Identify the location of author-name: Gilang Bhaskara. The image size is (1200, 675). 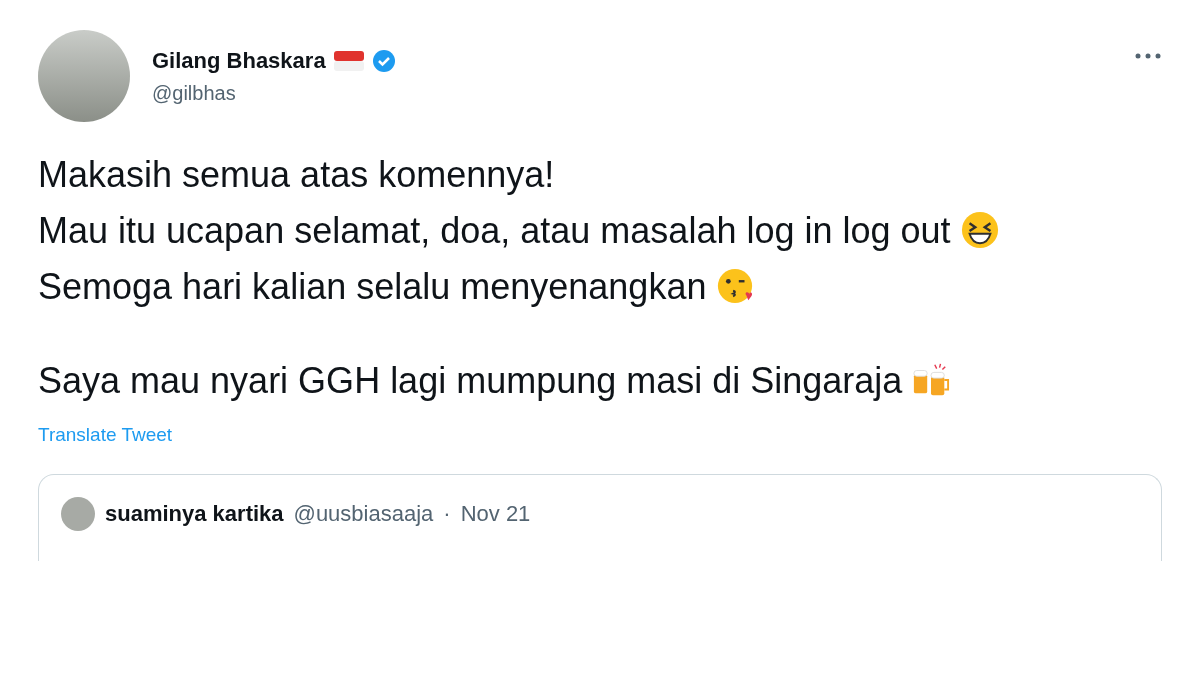
(239, 60).